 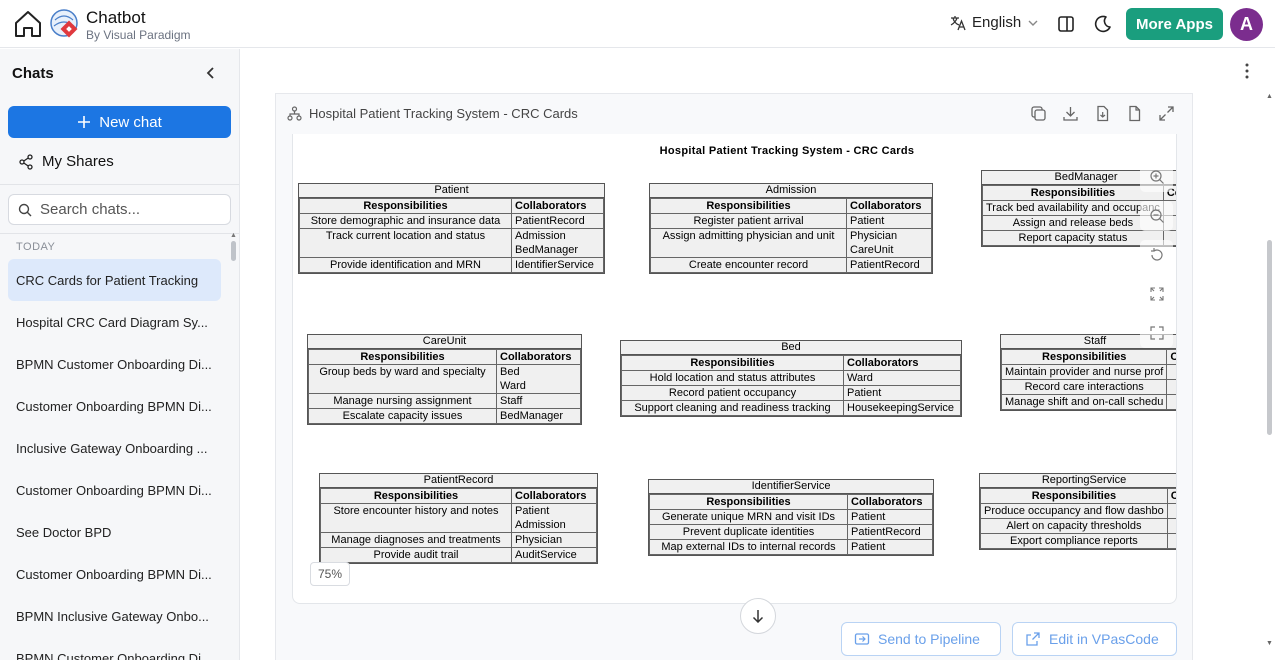 I want to click on crc-card-name: Bed, so click(x=791, y=348).